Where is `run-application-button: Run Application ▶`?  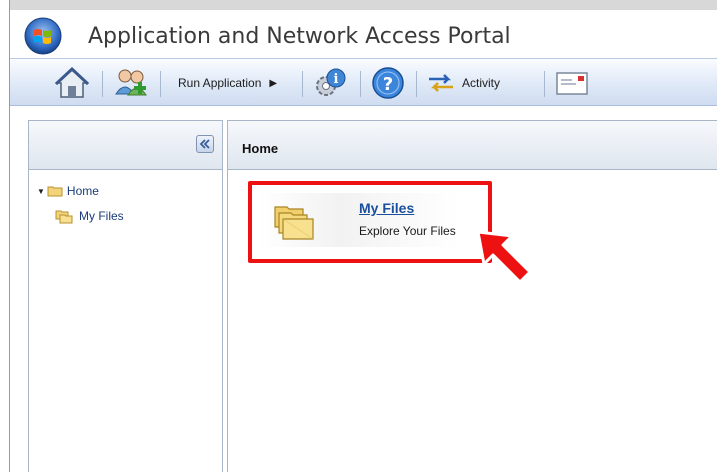 run-application-button: Run Application ▶ is located at coordinates (227, 83).